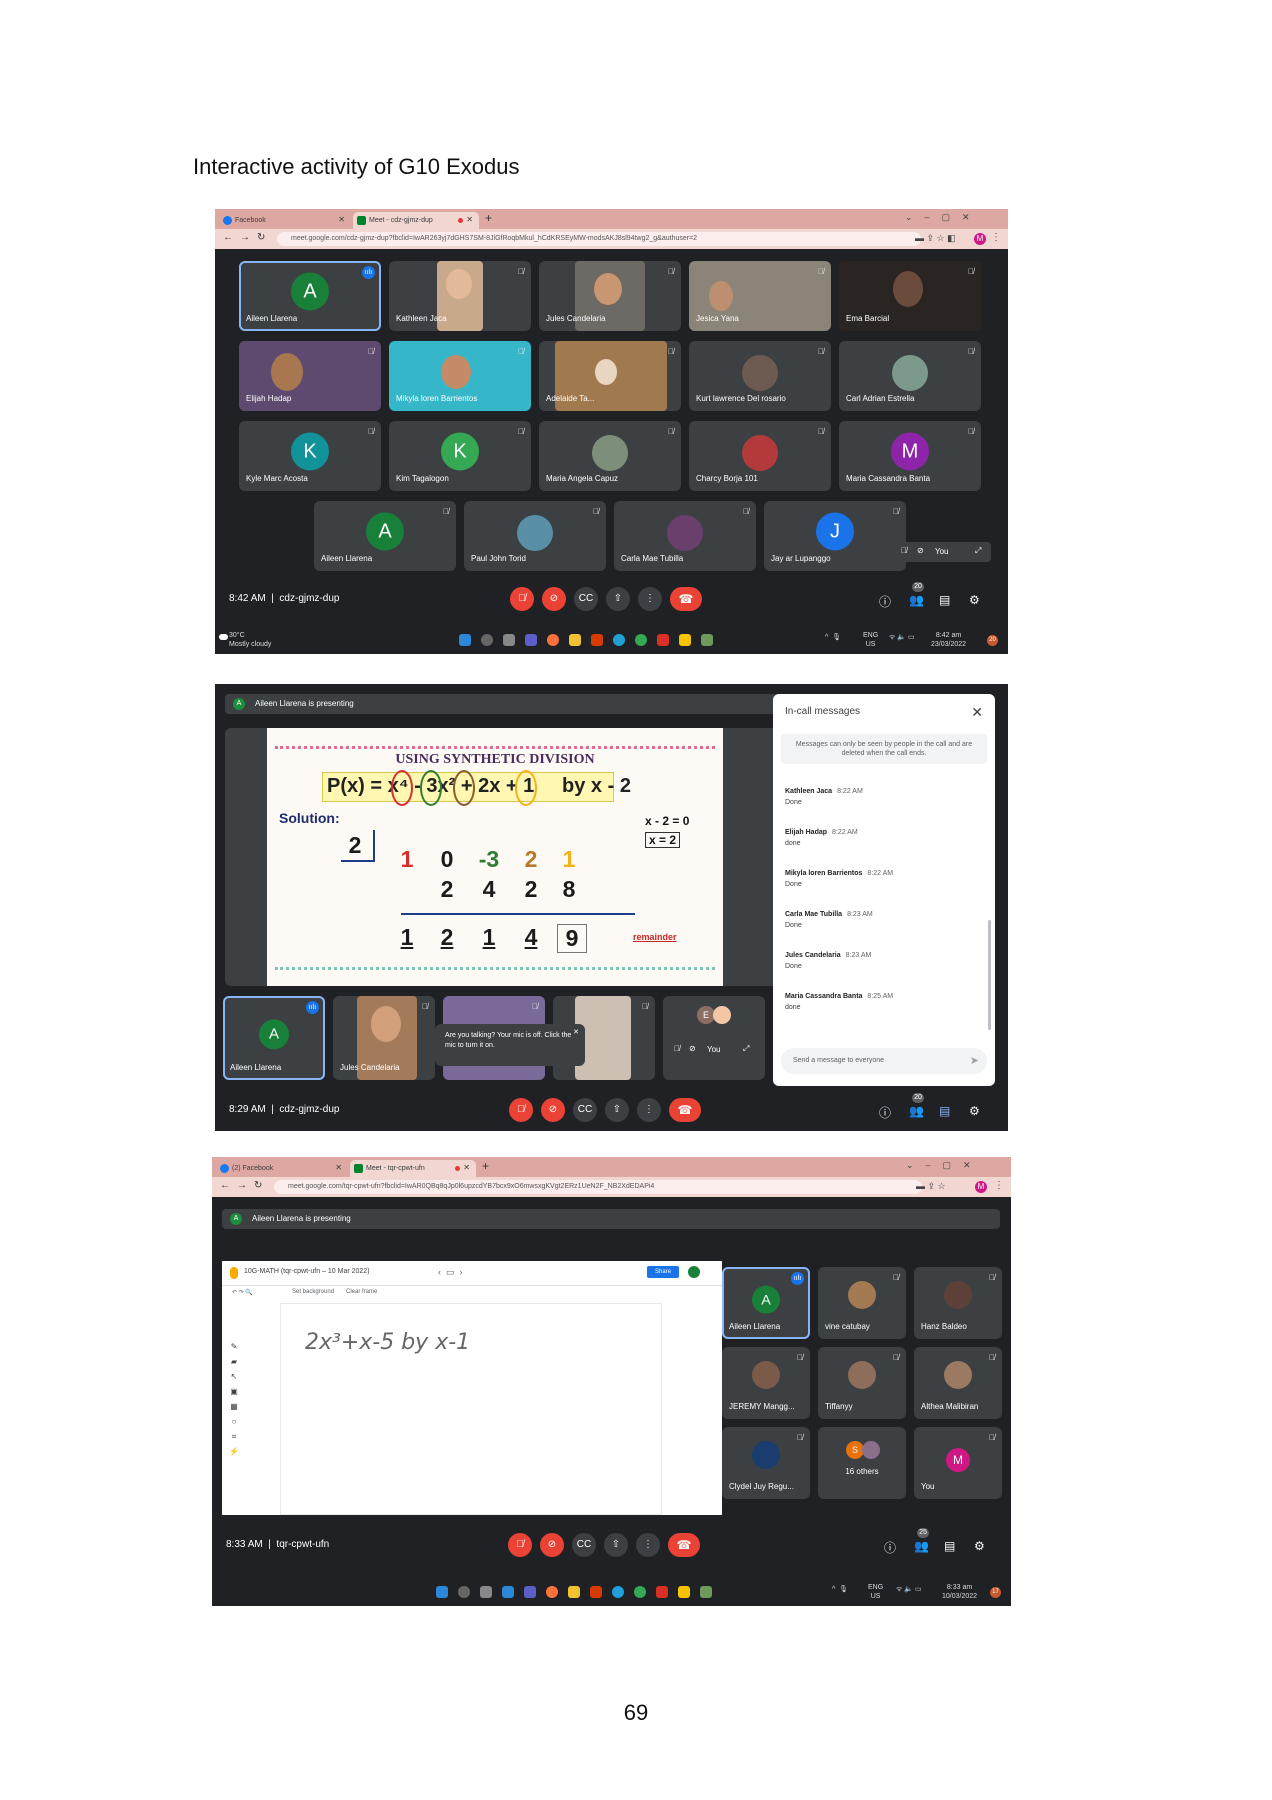  I want to click on taskbar-clock: 8:42 am 23/03/2022, so click(948, 640).